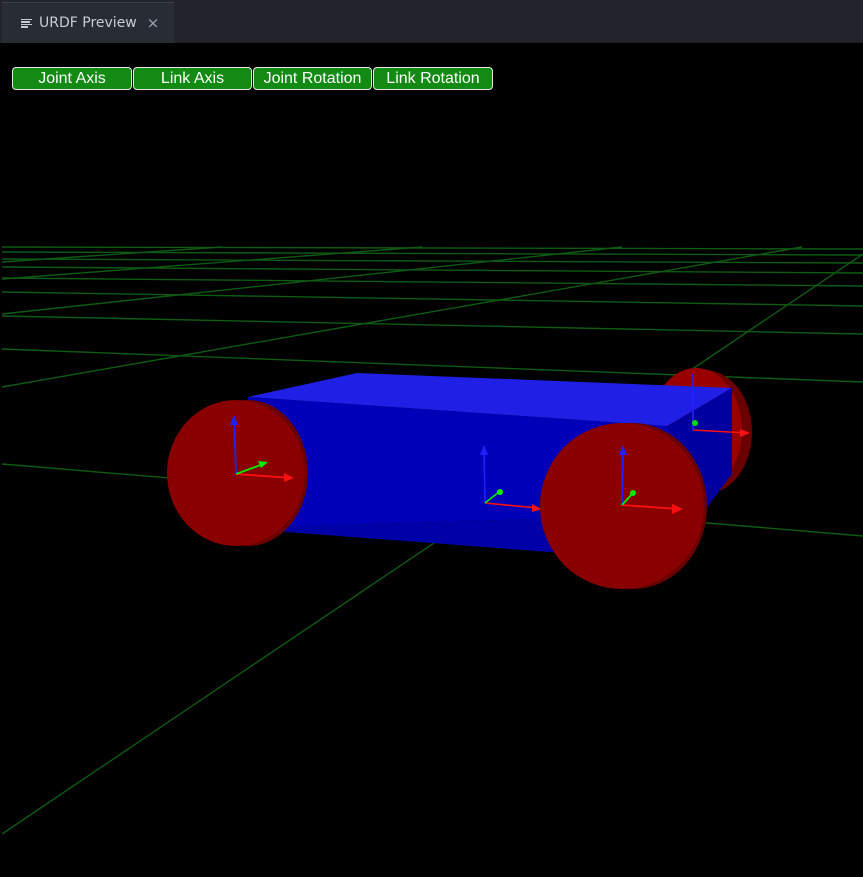 The width and height of the screenshot is (863, 877). I want to click on joint-axis-button: Joint Axis, so click(72, 78).